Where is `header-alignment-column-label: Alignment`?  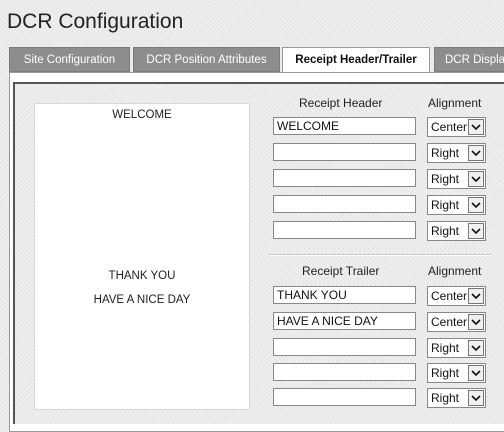 header-alignment-column-label: Alignment is located at coordinates (455, 103).